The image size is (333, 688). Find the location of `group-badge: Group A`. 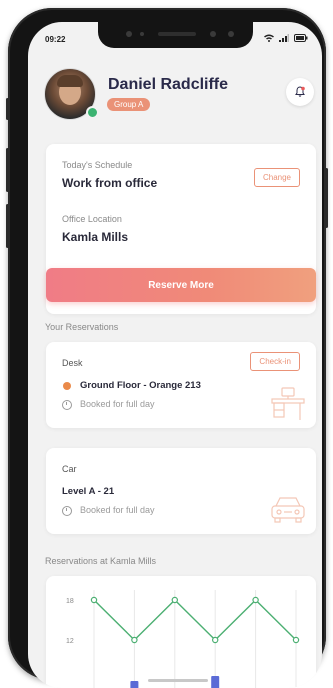

group-badge: Group A is located at coordinates (129, 104).